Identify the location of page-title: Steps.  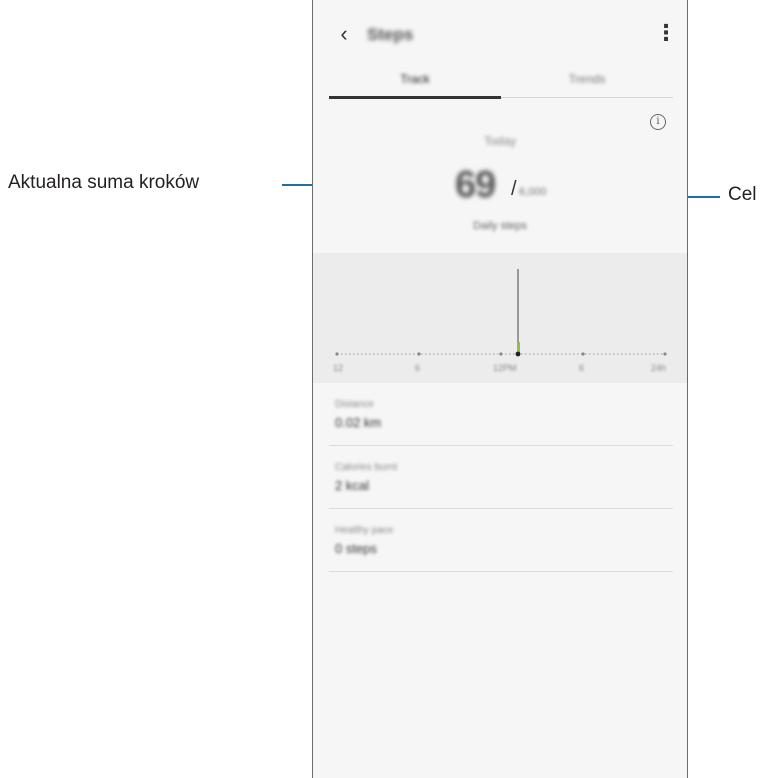
(390, 34).